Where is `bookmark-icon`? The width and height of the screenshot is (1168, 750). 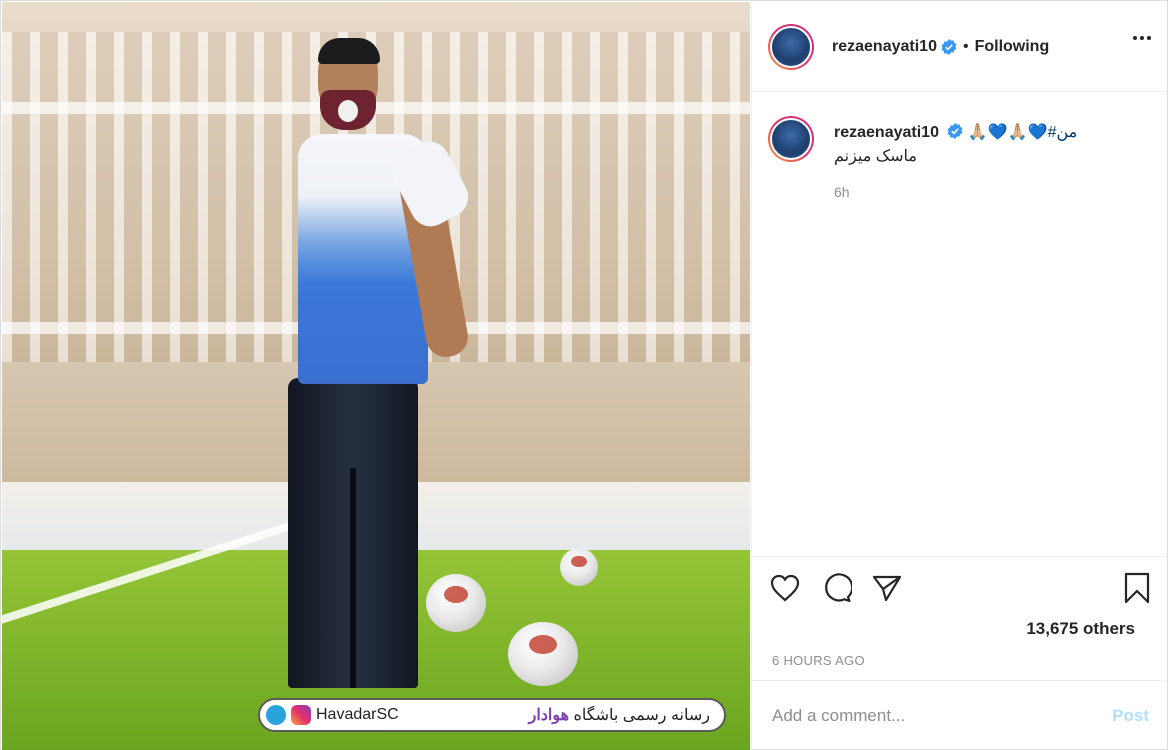
bookmark-icon is located at coordinates (1137, 588).